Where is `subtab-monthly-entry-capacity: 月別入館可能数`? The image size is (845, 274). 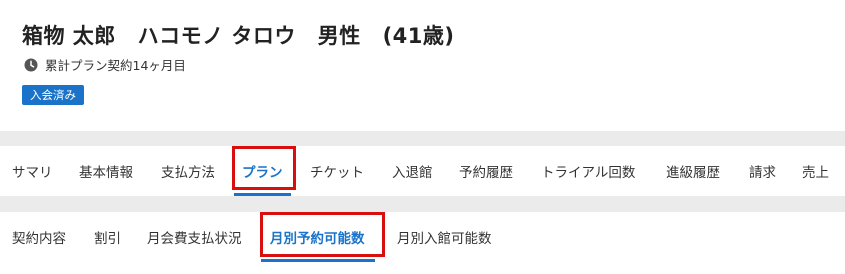
subtab-monthly-entry-capacity: 月別入館可能数 is located at coordinates (444, 237).